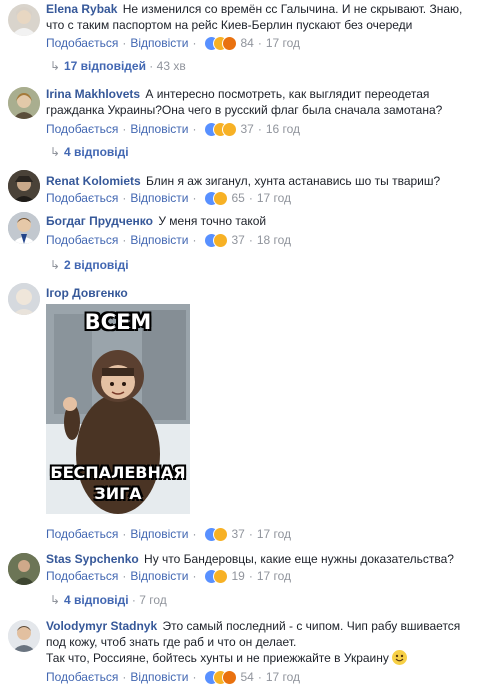  Describe the element at coordinates (118, 409) in the screenshot. I see `meme-image: ВСЕМ БЕСПАЛЕВНАЯ ЗИГА` at that location.